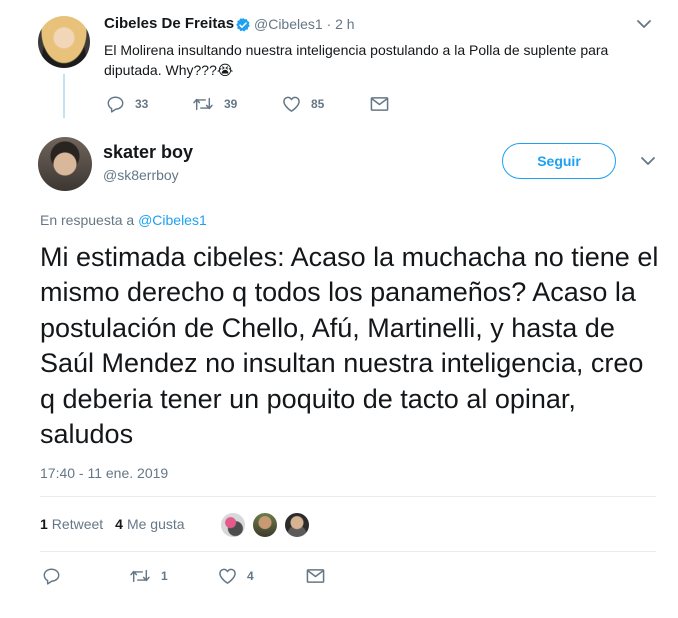 The image size is (678, 618). Describe the element at coordinates (214, 104) in the screenshot. I see `retweet-button: 39` at that location.